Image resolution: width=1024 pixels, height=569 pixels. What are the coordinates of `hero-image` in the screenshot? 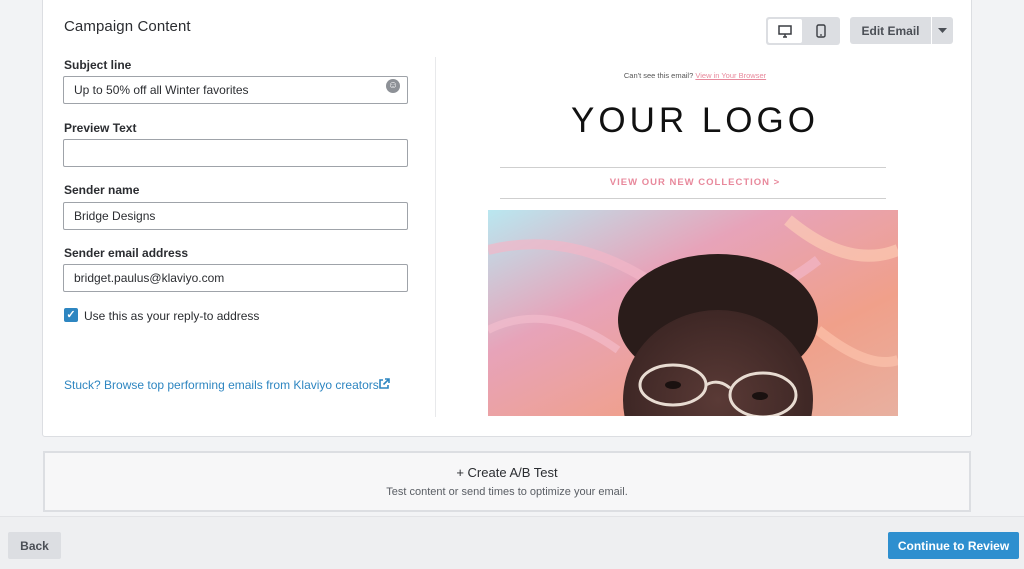 It's located at (693, 313).